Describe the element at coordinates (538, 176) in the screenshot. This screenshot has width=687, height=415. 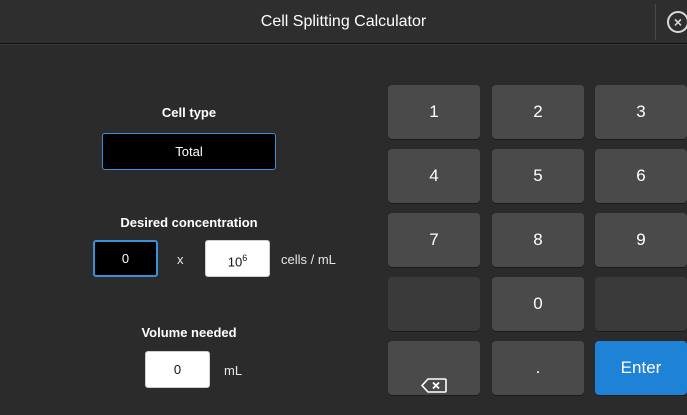
I see `key-5: 5` at that location.